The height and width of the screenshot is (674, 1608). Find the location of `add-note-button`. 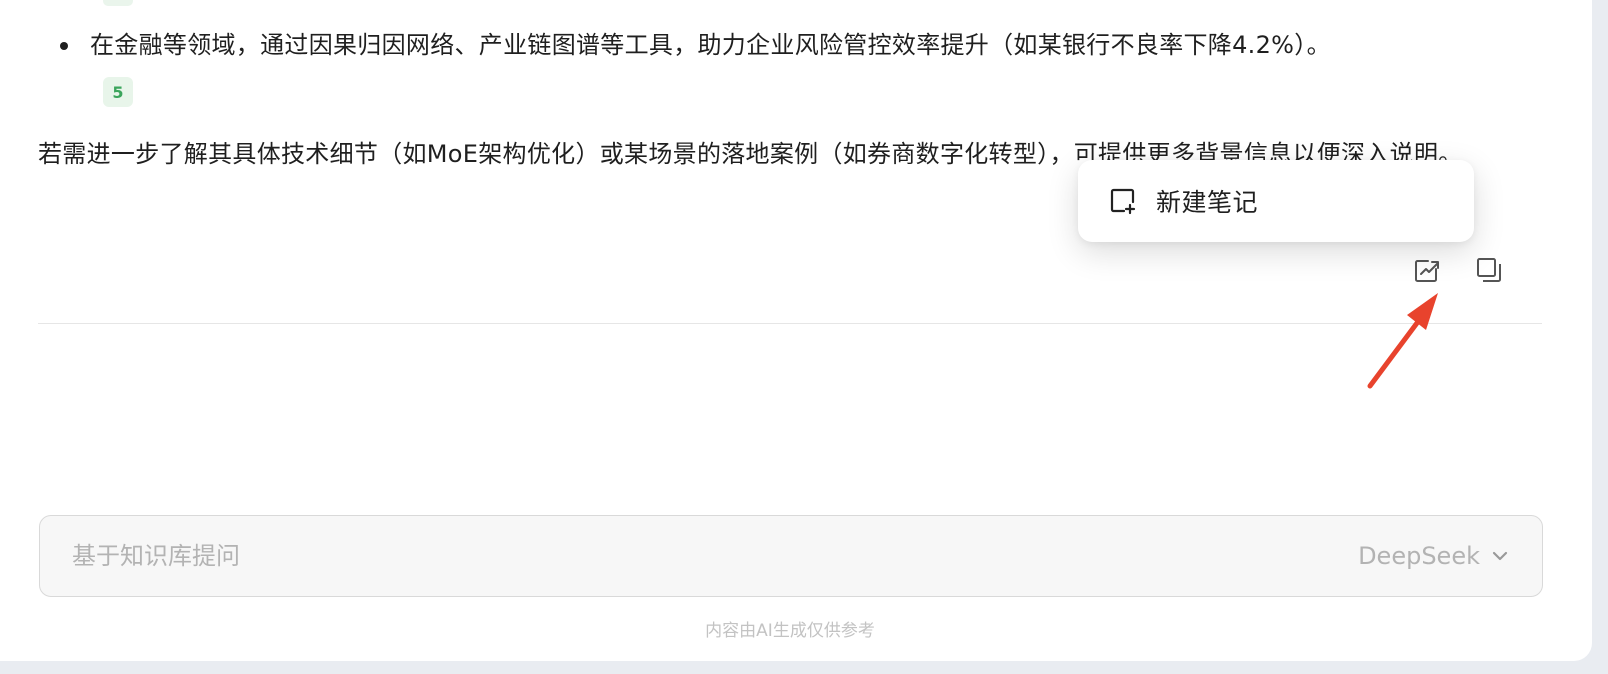

add-note-button is located at coordinates (1426, 270).